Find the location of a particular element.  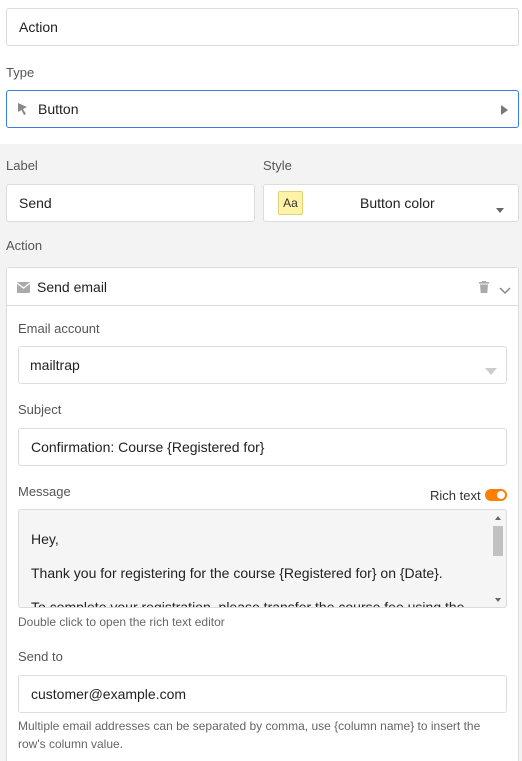

style-select: Aa Button color is located at coordinates (391, 203).